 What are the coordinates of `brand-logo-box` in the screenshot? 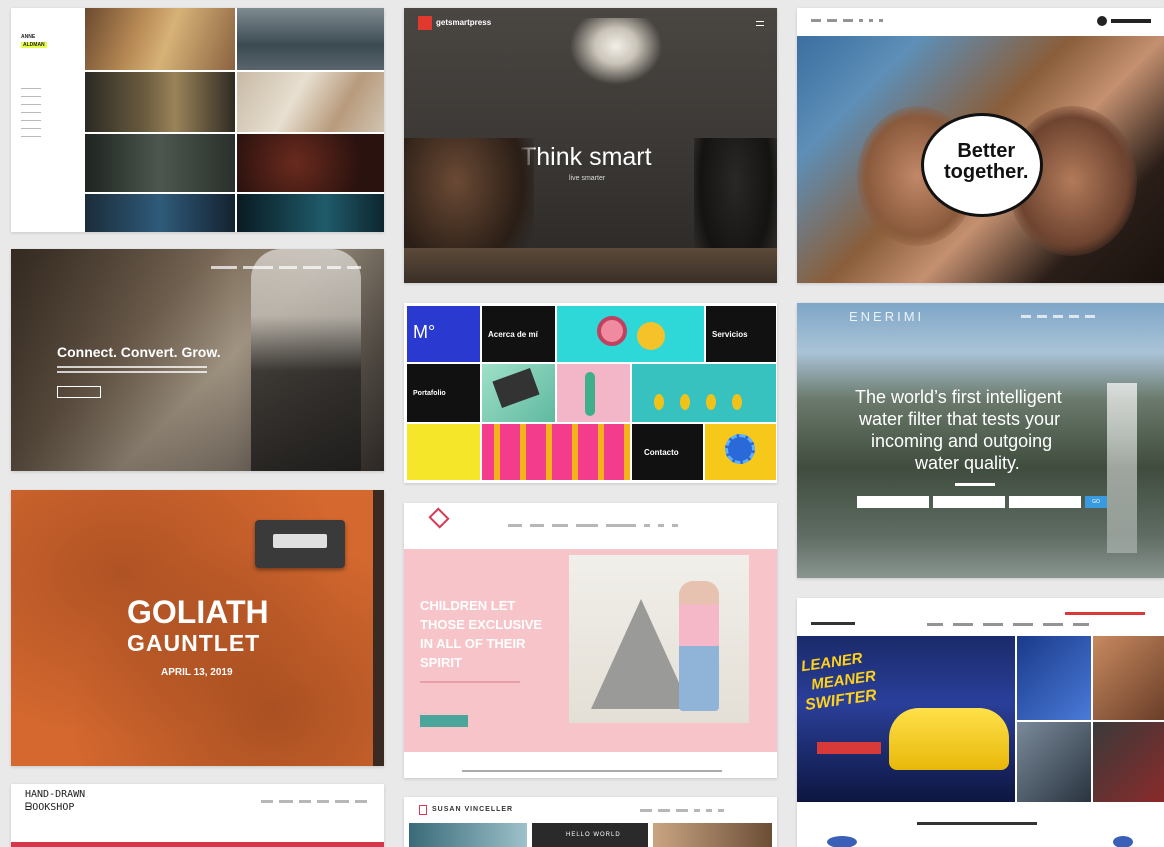 It's located at (425, 23).